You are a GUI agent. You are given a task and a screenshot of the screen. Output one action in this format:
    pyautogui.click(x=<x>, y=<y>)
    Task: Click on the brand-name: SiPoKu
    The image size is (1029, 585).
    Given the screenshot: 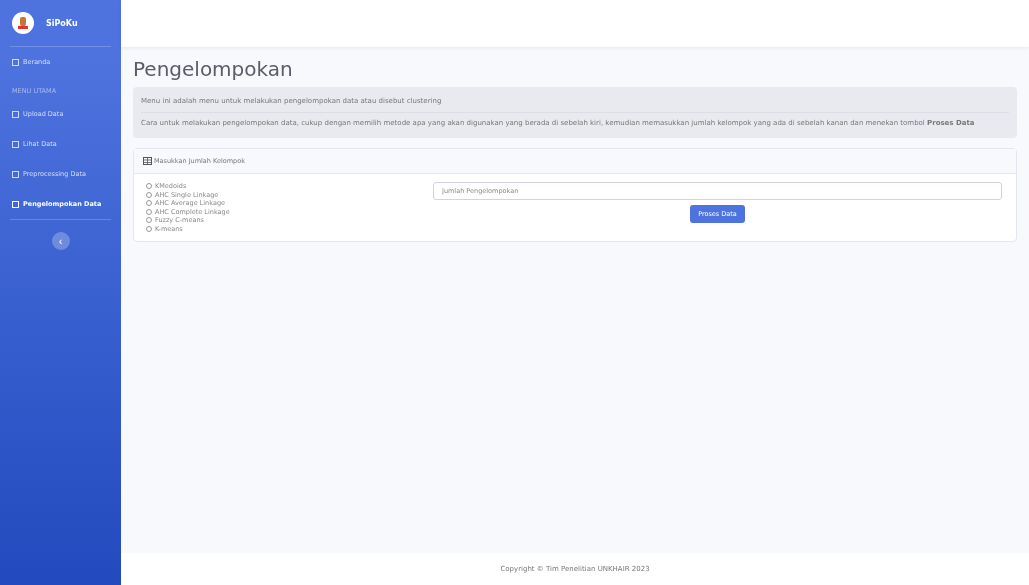 What is the action you would take?
    pyautogui.click(x=62, y=23)
    